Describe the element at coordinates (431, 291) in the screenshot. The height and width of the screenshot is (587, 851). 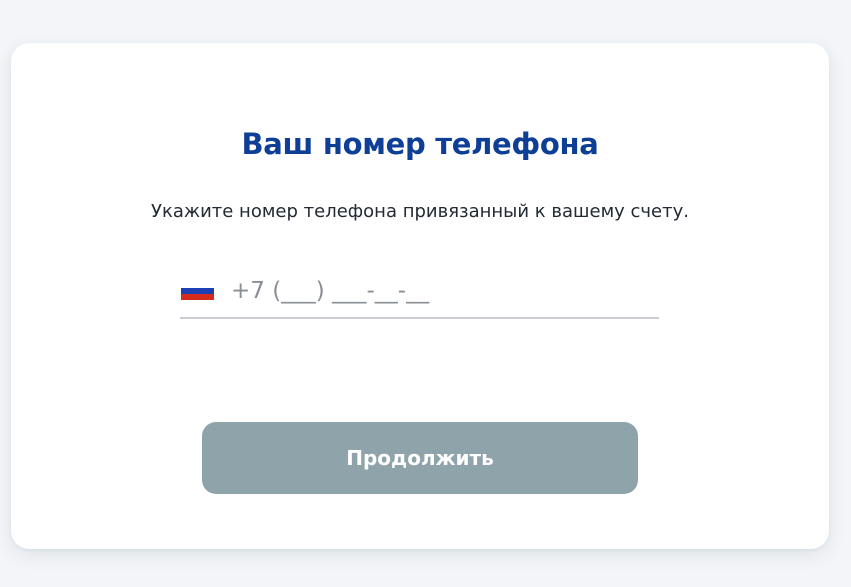
I see `phone-input` at that location.